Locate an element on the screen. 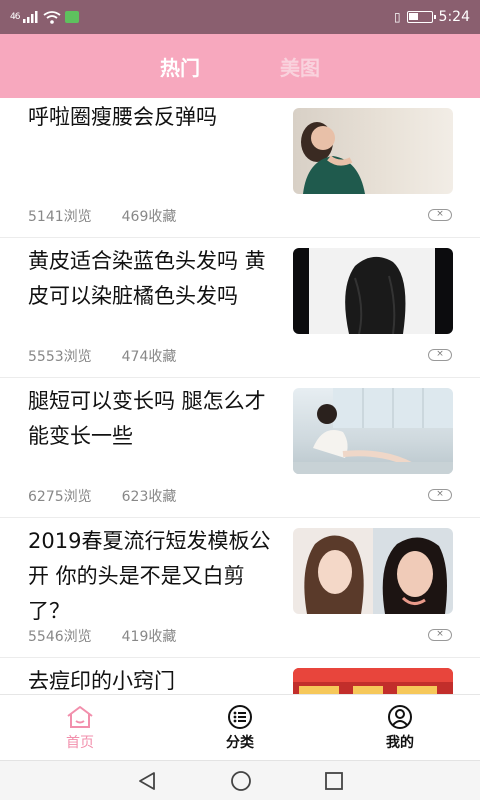 The image size is (480, 800). tab-pictures: 美图 is located at coordinates (300, 66).